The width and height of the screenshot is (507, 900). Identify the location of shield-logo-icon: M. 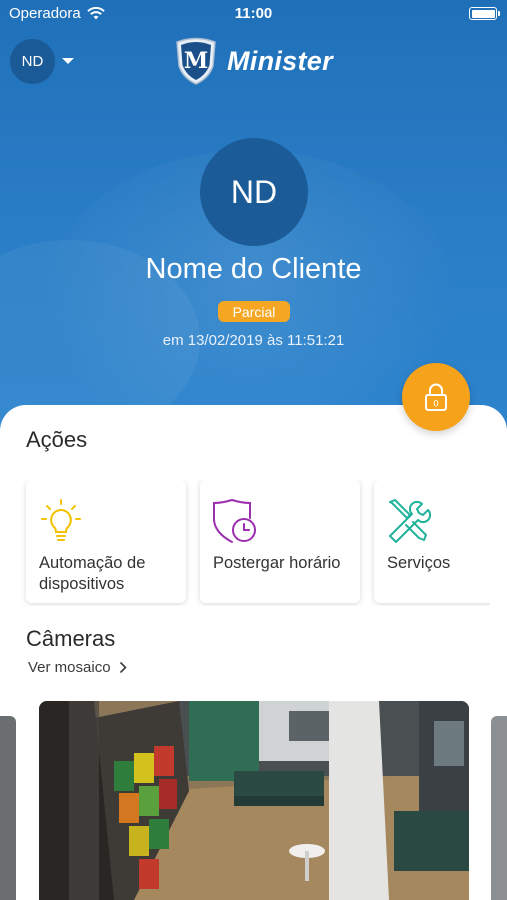
(196, 61).